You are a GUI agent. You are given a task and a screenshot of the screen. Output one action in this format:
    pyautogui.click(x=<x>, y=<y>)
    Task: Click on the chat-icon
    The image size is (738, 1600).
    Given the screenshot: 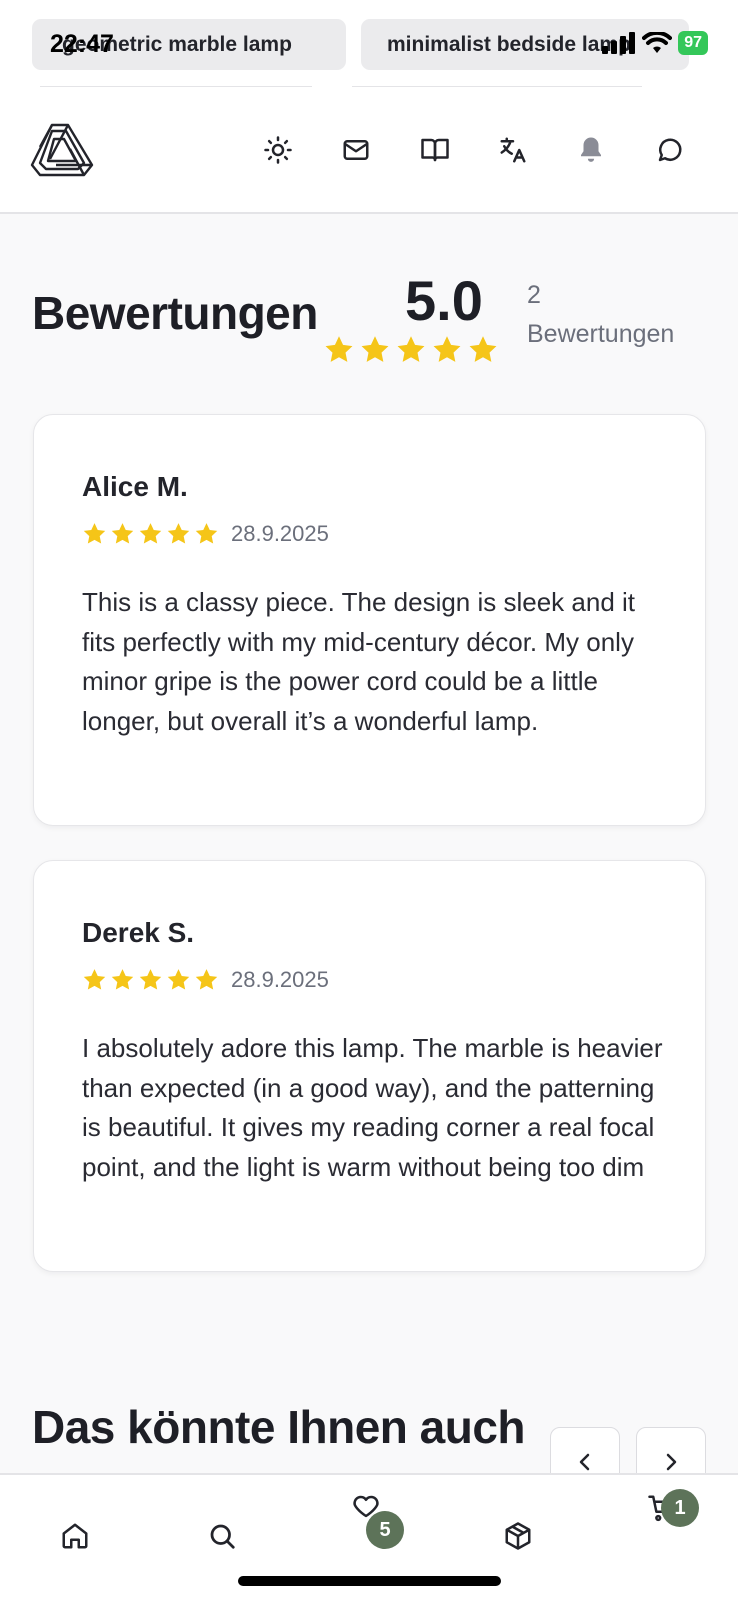 What is the action you would take?
    pyautogui.click(x=670, y=150)
    